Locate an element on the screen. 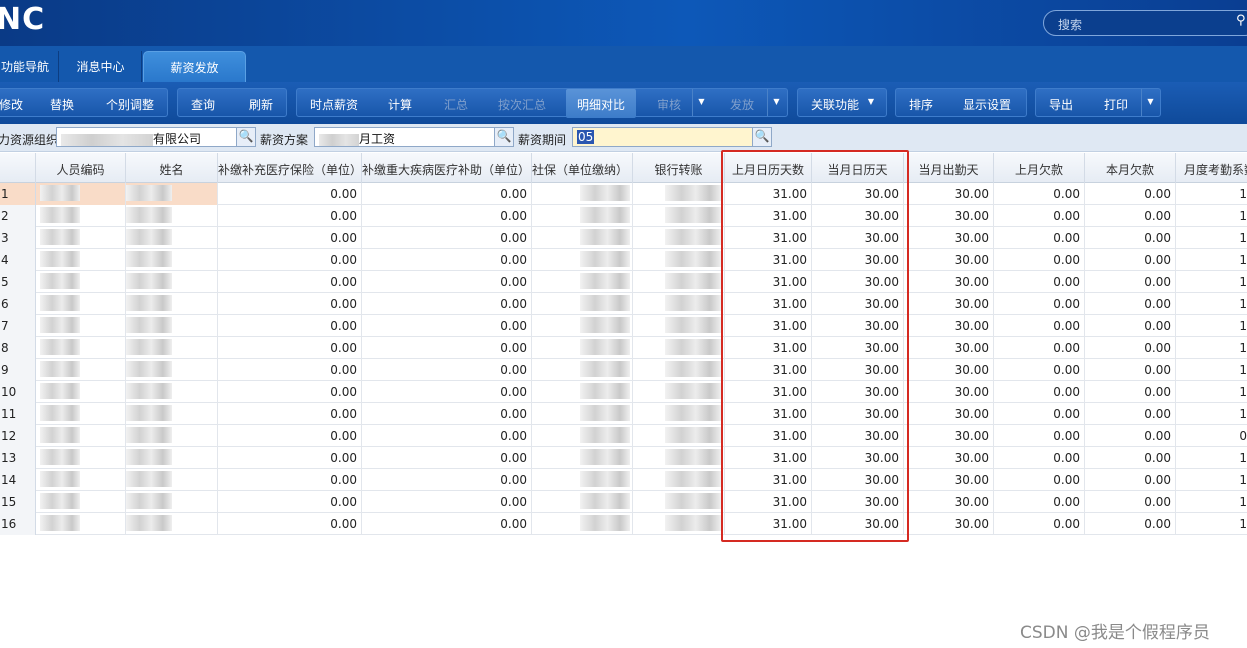 The width and height of the screenshot is (1247, 648). refresh-button: 刷新 is located at coordinates (261, 103).